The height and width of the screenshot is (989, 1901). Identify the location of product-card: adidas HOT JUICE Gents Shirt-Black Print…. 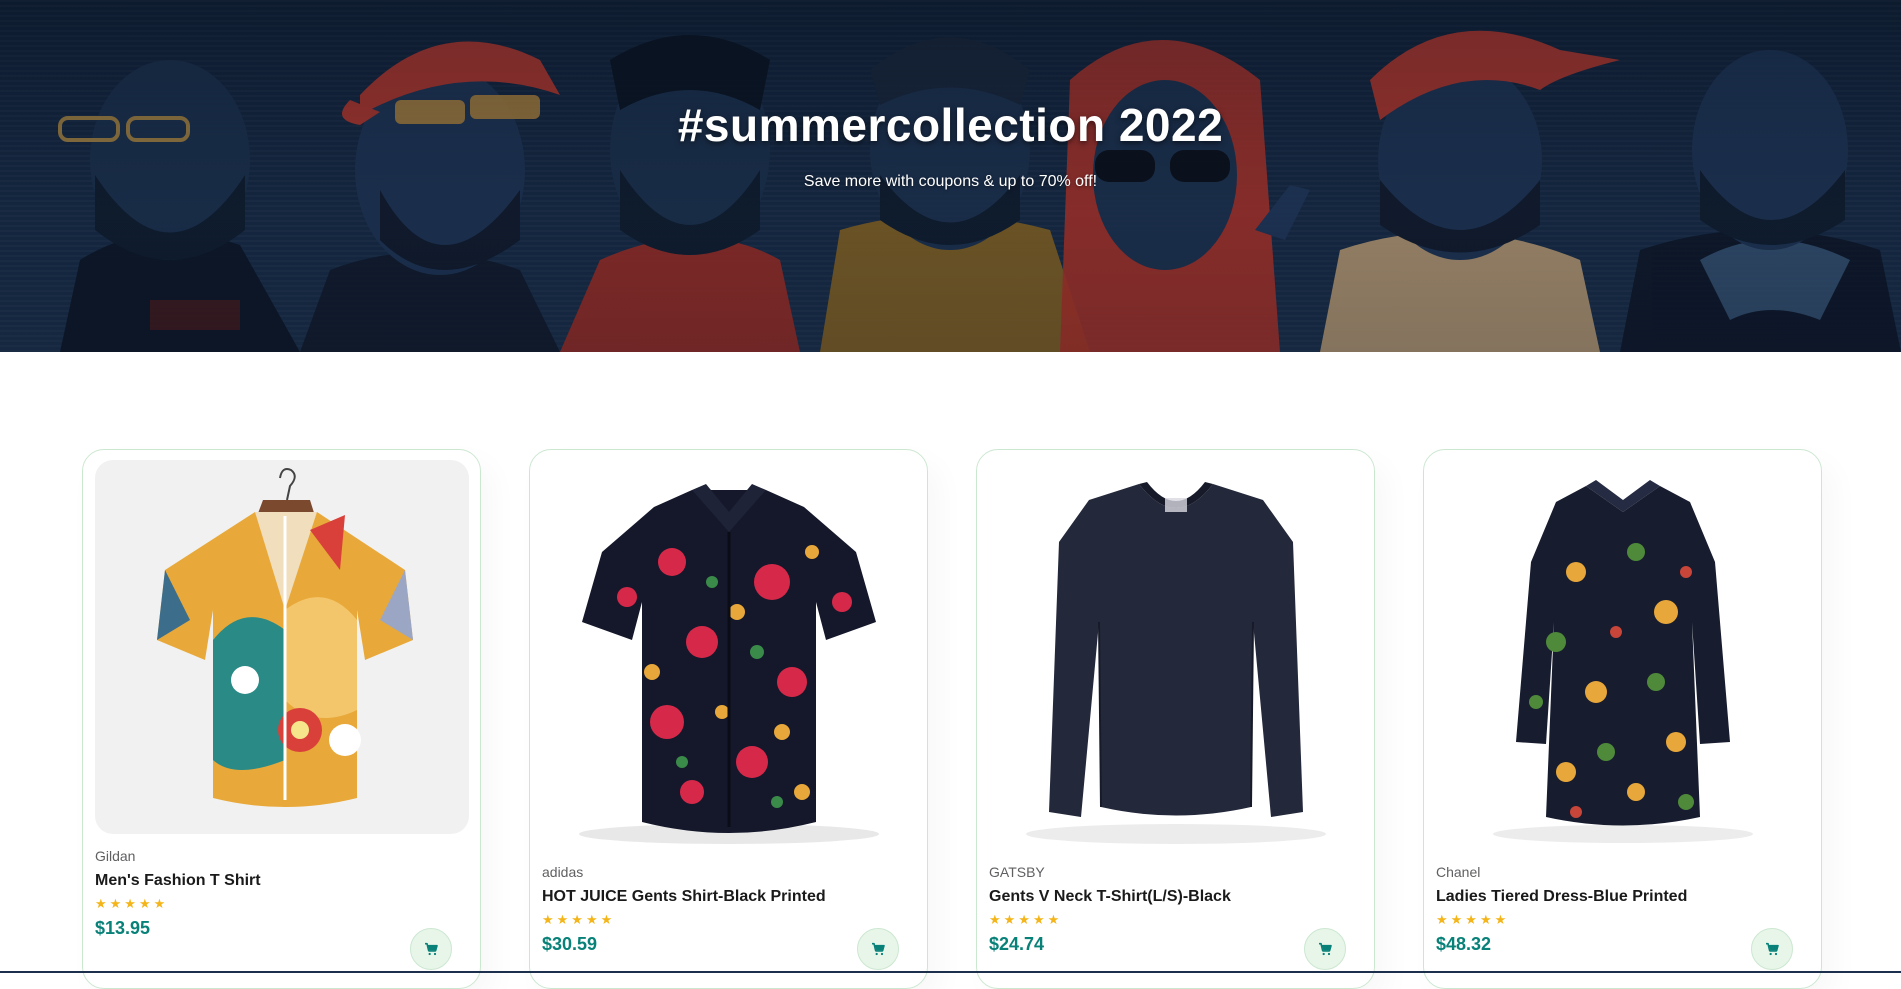
(728, 719).